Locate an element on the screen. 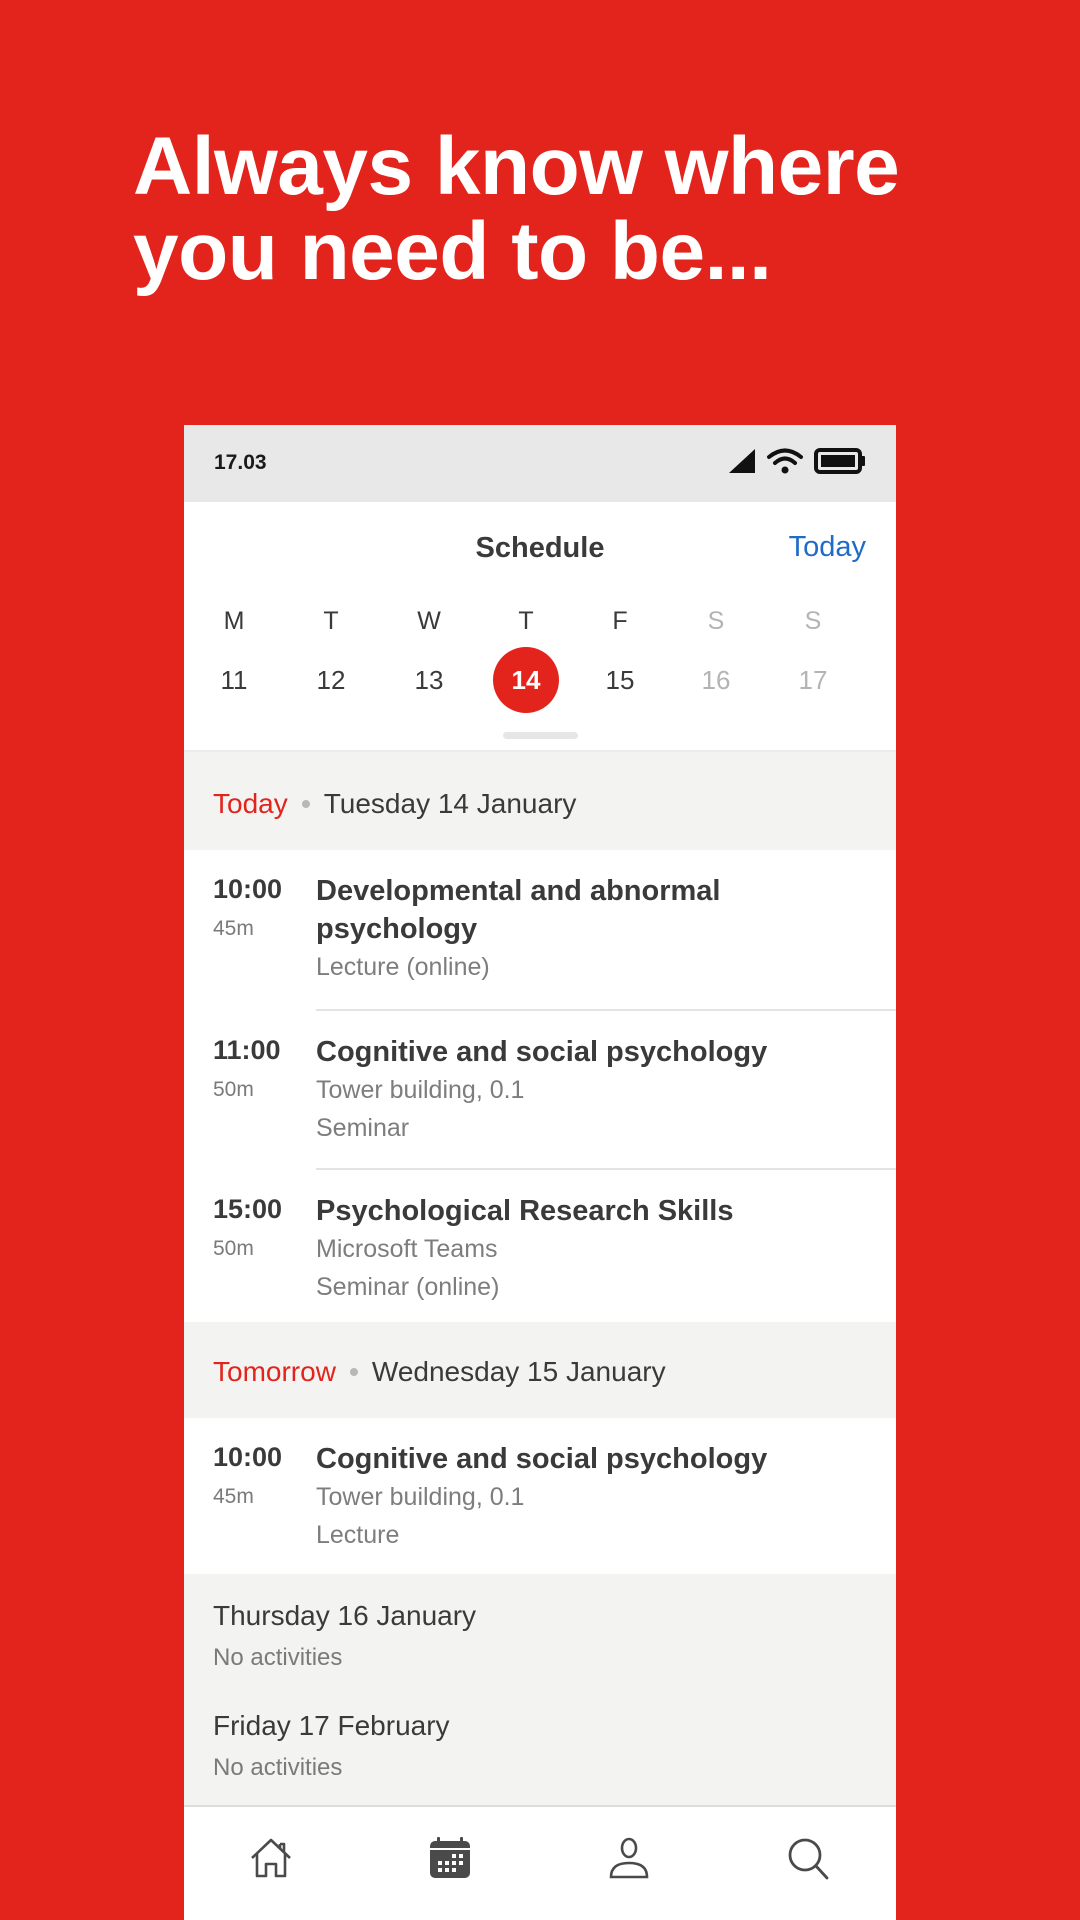  home-icon is located at coordinates (271, 1860).